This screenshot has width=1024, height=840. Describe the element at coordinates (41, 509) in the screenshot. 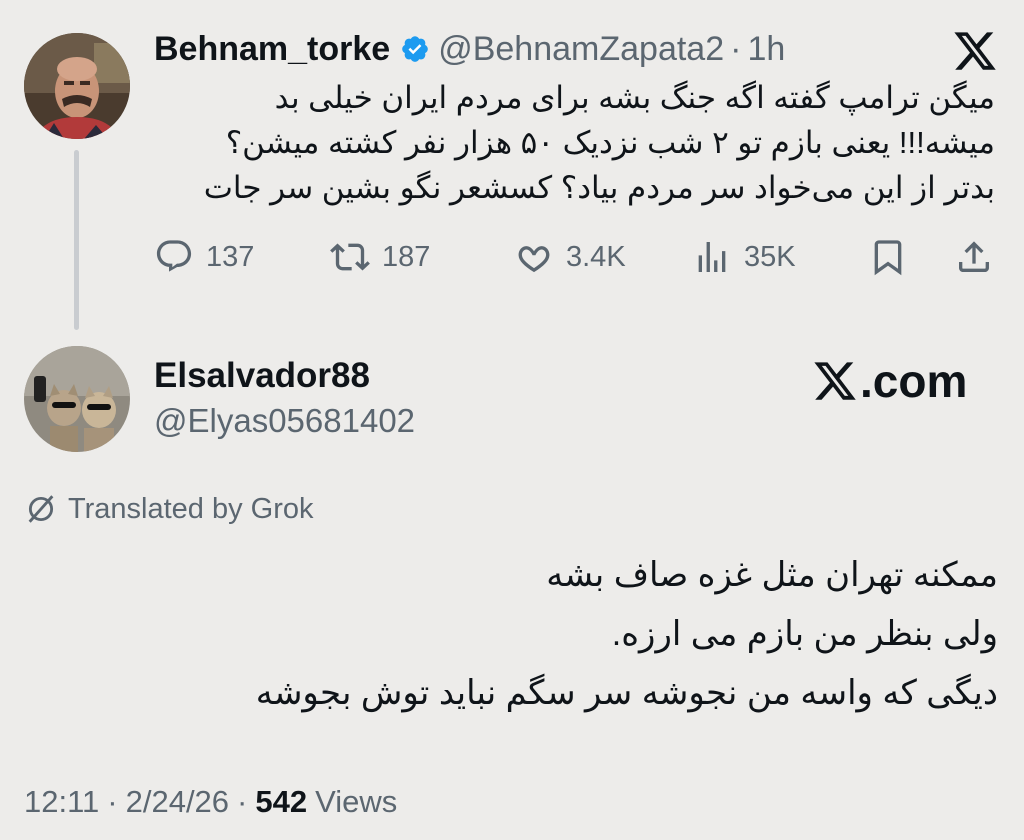

I see `translate-slash-icon` at that location.